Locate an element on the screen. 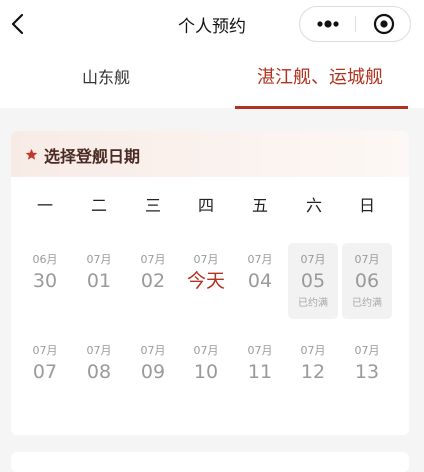 This screenshot has height=472, width=424. date-day: 07 is located at coordinates (45, 372).